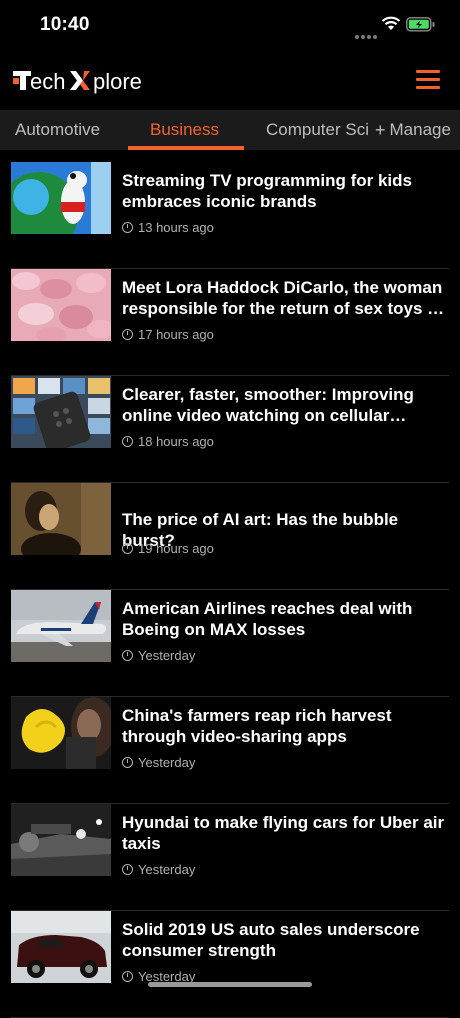  I want to click on article-meta: 17 hours ago, so click(168, 334).